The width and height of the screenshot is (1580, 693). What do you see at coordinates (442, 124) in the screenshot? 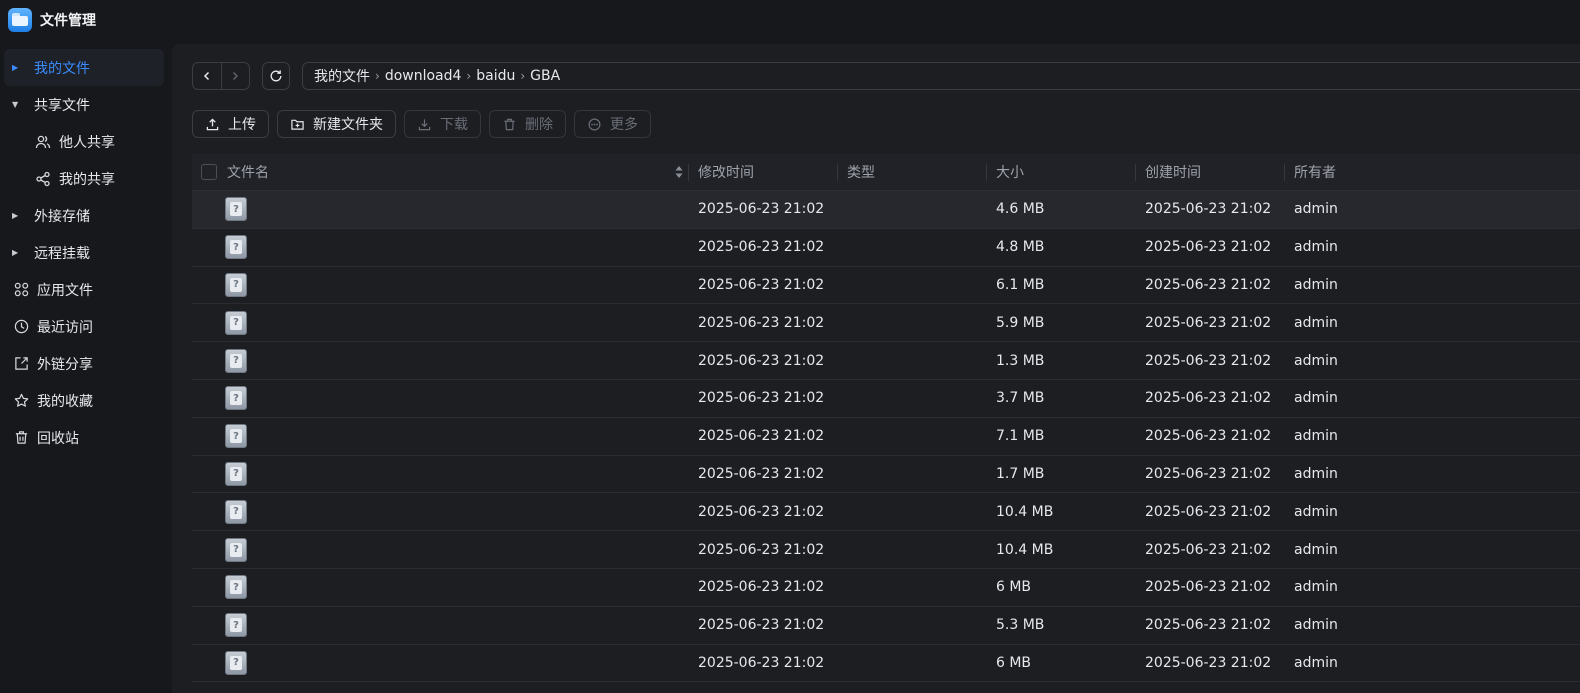
I see `download-button: 下载` at bounding box center [442, 124].